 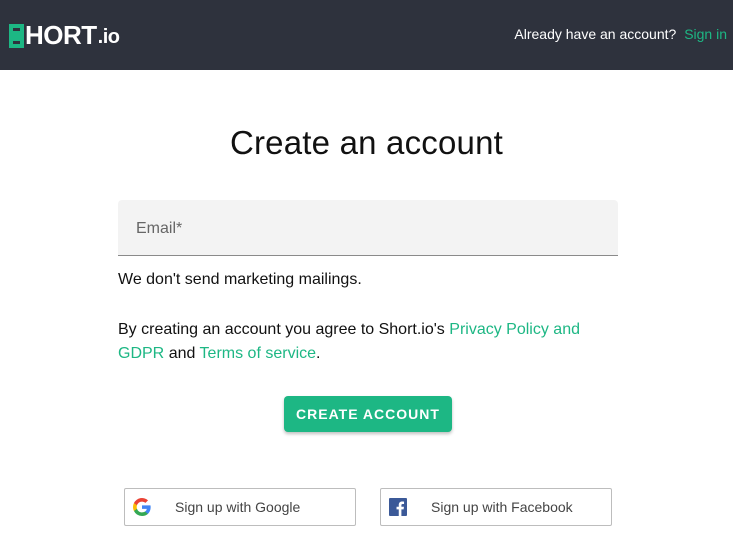 I want to click on account-prompt-text: Already have an account?, so click(x=595, y=34).